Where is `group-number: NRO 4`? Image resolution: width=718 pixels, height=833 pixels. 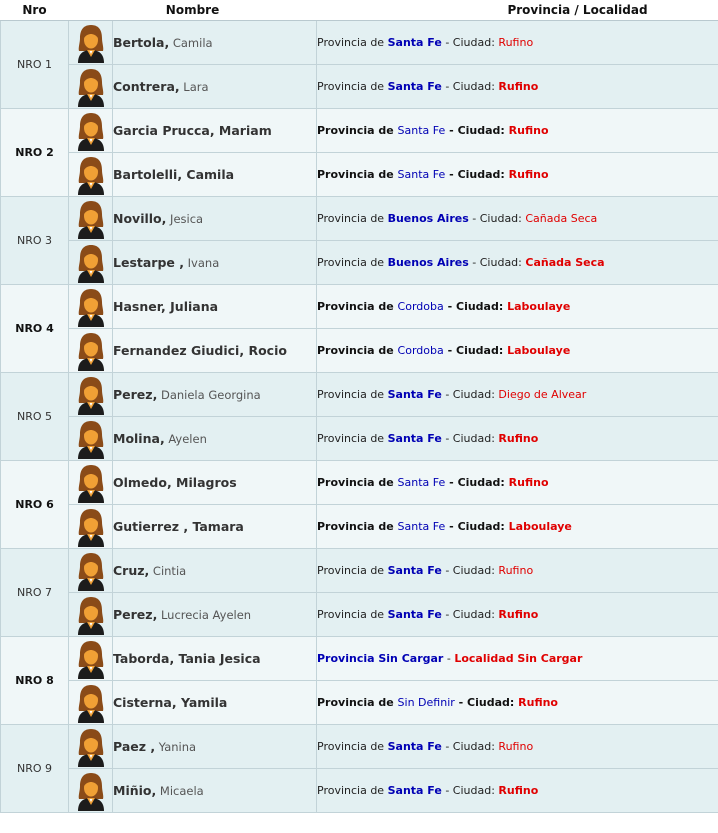
group-number: NRO 4 is located at coordinates (34, 328).